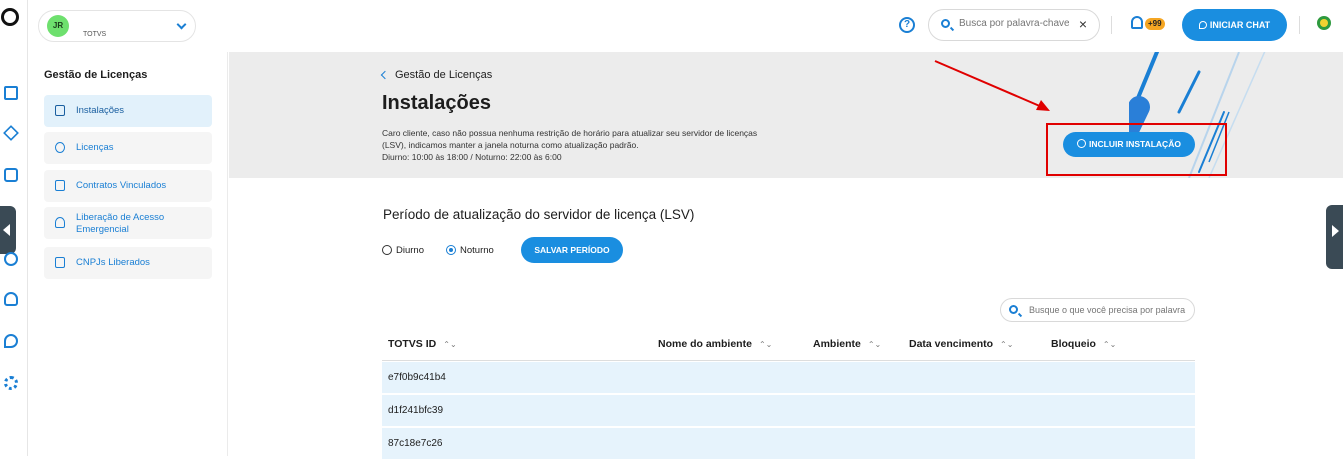 This screenshot has height=460, width=1343. What do you see at coordinates (11, 175) in the screenshot?
I see `briefcase-icon` at bounding box center [11, 175].